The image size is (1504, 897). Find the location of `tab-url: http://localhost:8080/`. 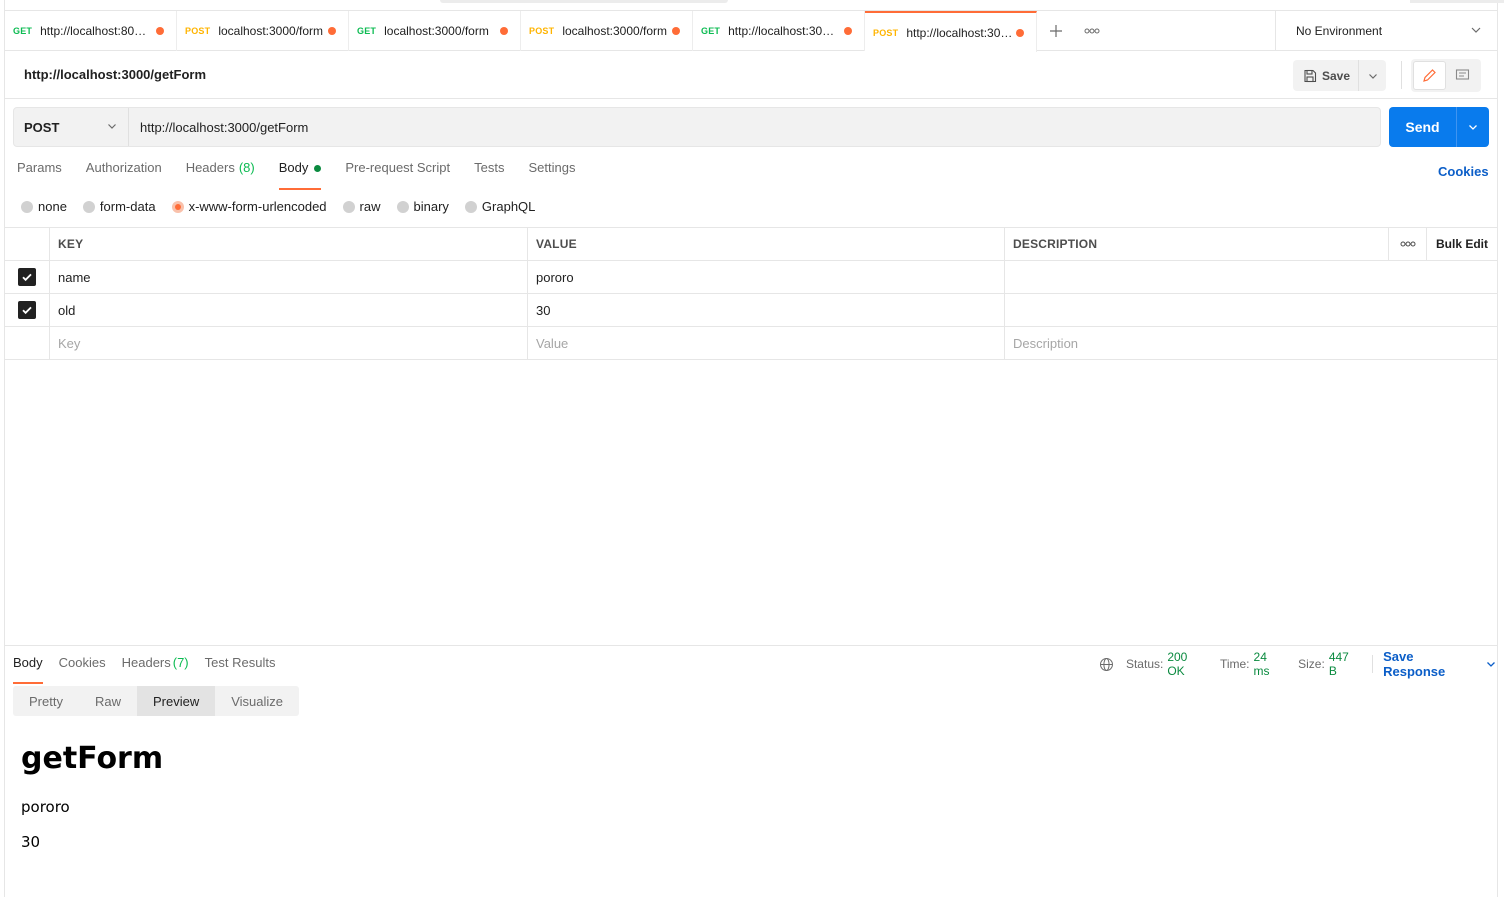

tab-url: http://localhost:8080/ is located at coordinates (95, 31).